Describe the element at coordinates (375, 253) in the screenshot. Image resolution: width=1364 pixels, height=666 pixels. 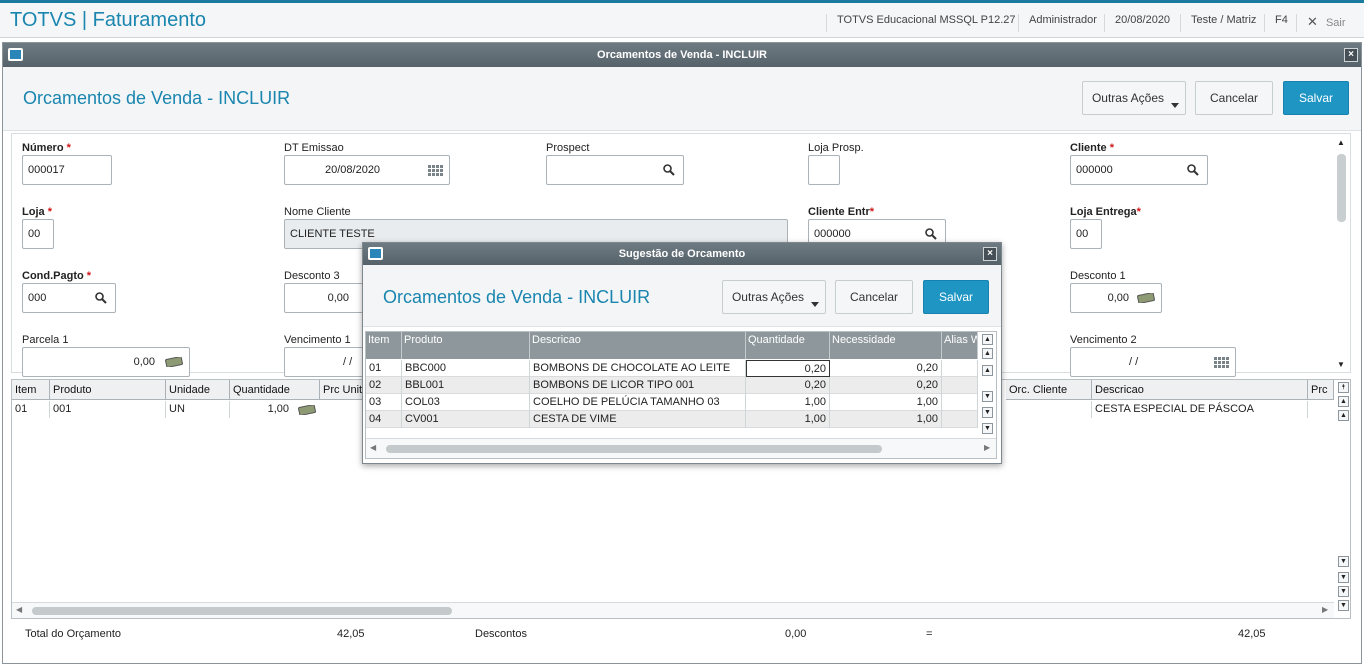
I see `window-icon` at that location.